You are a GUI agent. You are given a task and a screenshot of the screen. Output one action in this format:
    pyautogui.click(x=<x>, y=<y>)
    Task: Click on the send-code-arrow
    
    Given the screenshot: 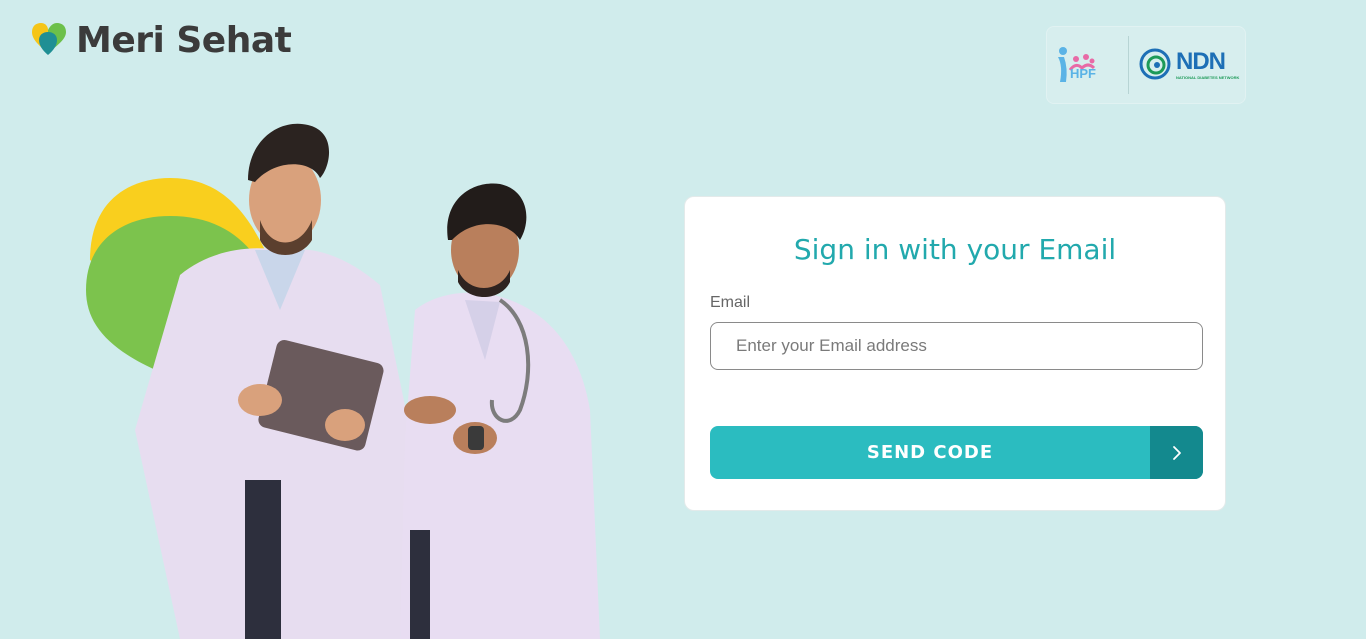 What is the action you would take?
    pyautogui.click(x=1176, y=452)
    